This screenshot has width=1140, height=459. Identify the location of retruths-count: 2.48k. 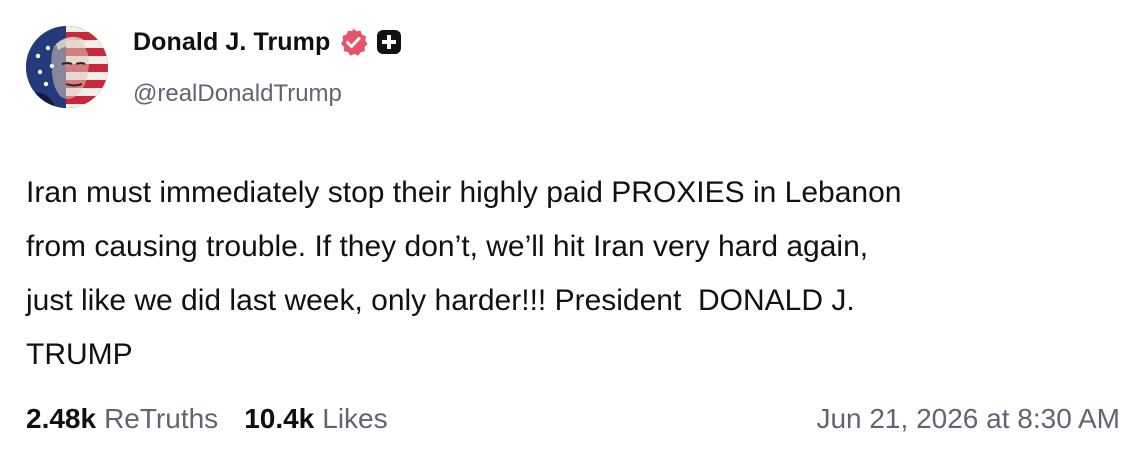
(61, 419).